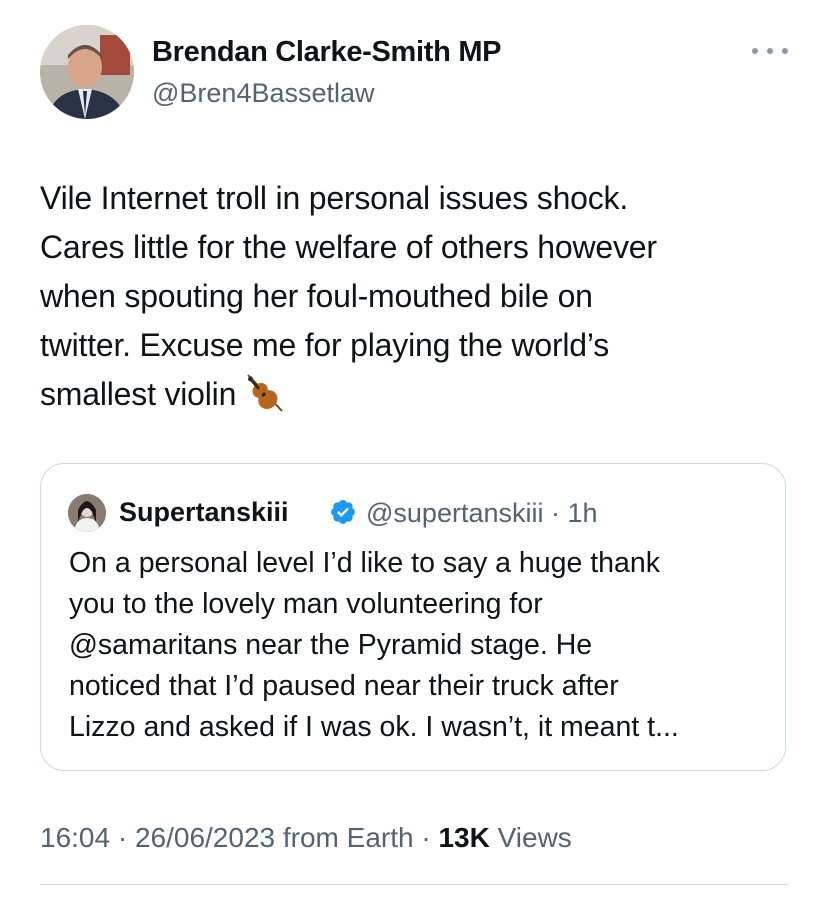 This screenshot has height=897, width=828. I want to click on tweet-timestamp: 16:04 · 26/06/2023 from Earth ·, so click(239, 837).